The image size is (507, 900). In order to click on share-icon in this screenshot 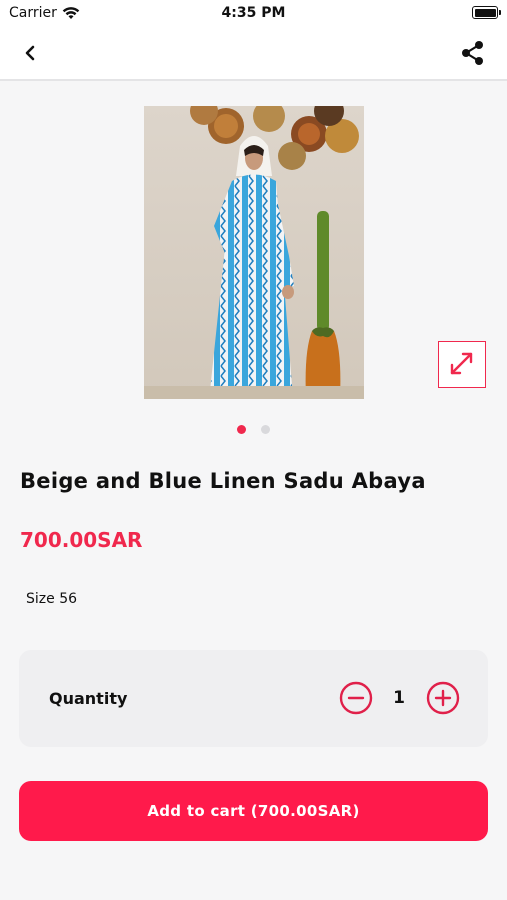, I will do `click(472, 53)`.